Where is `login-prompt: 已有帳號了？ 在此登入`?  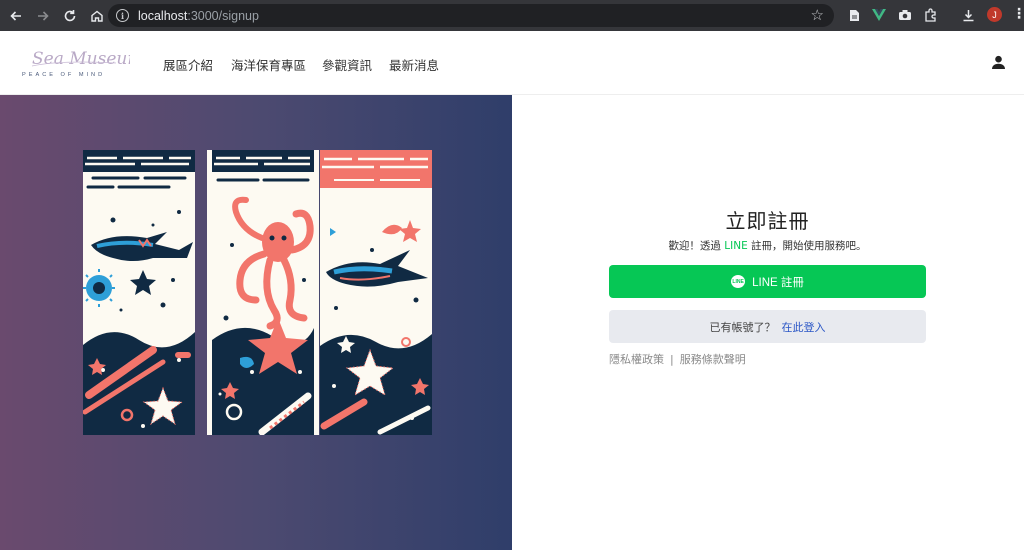
login-prompt: 已有帳號了？ 在此登入 is located at coordinates (767, 326).